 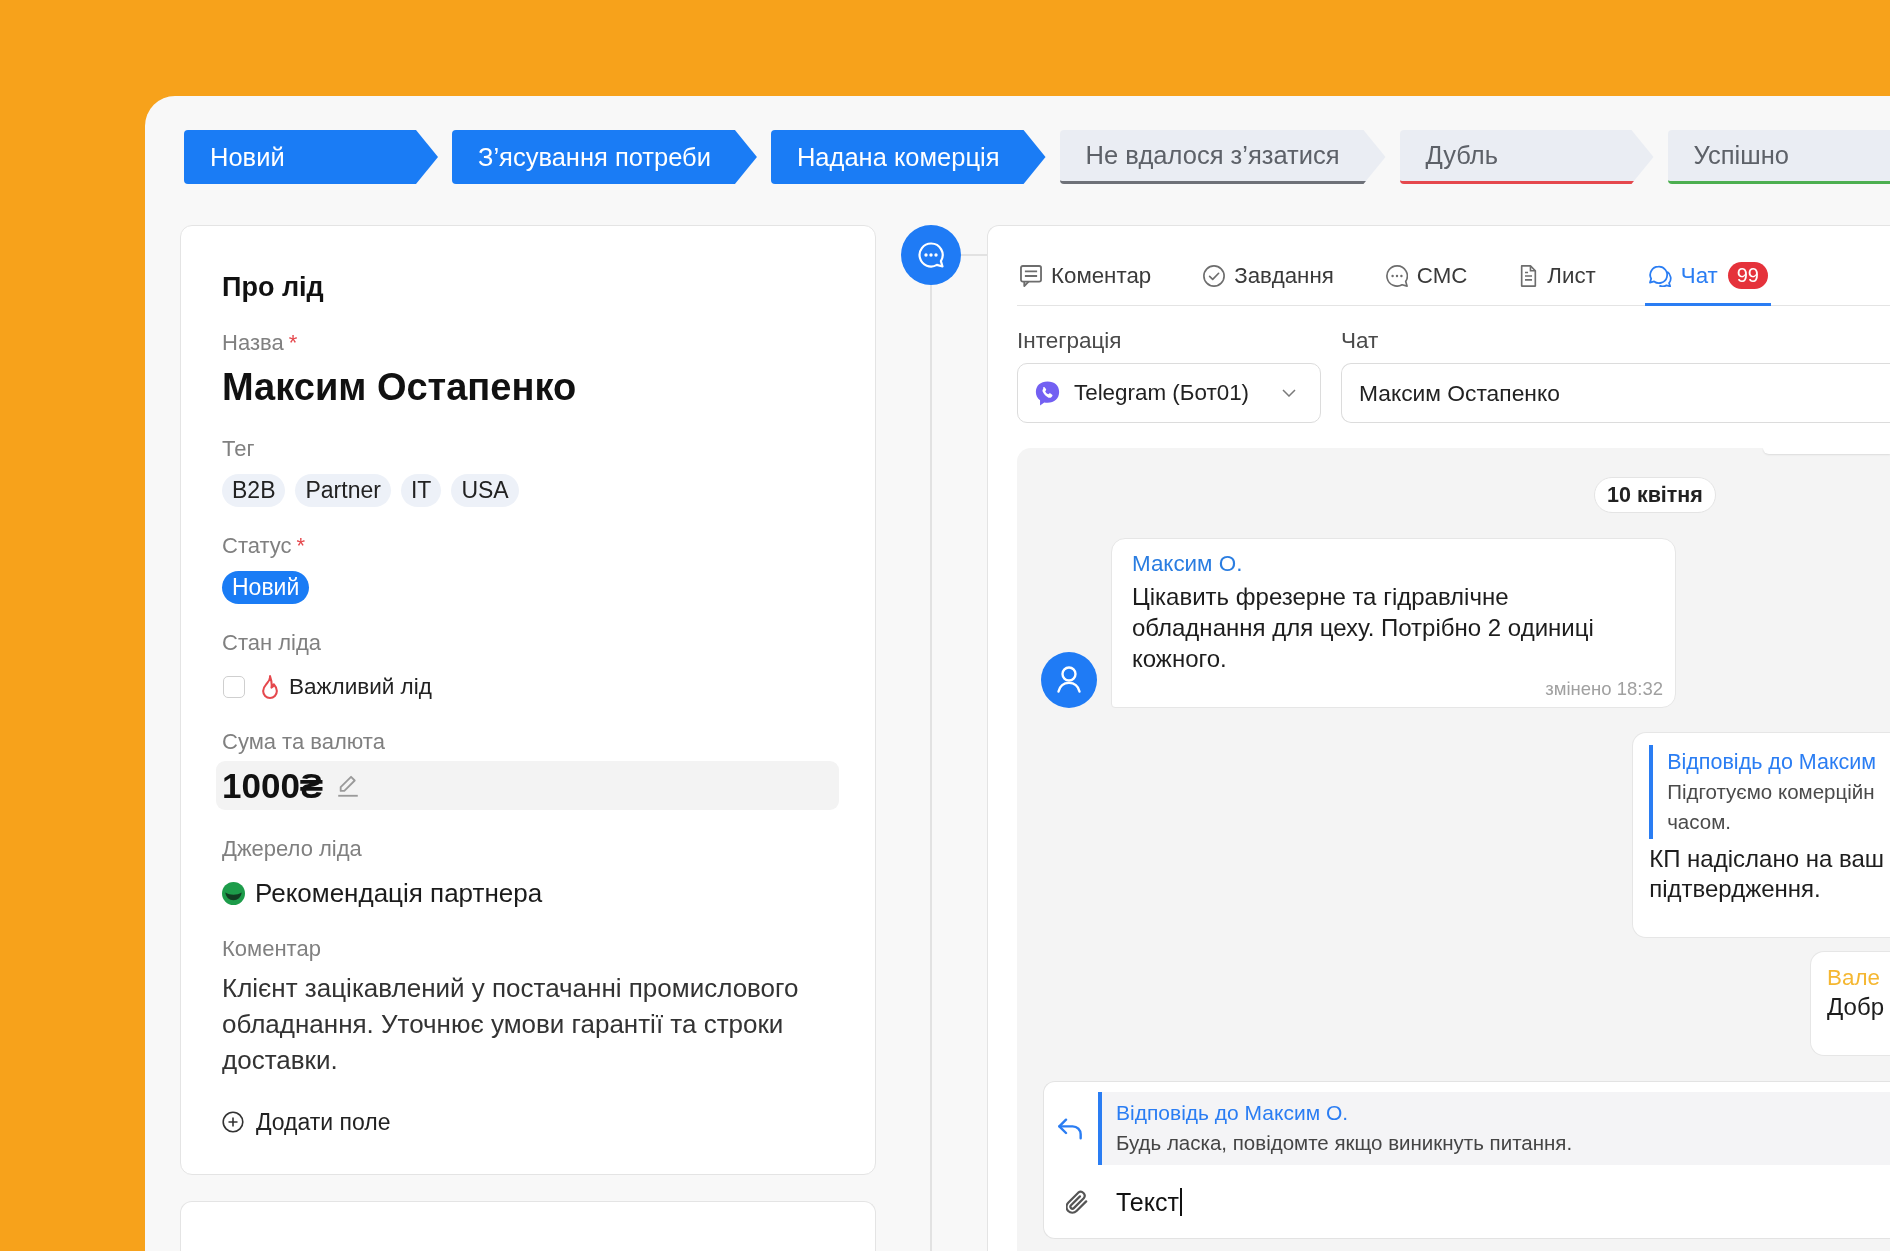 What do you see at coordinates (1771, 807) in the screenshot?
I see `quote-text: Підготуємо комерційн часом.` at bounding box center [1771, 807].